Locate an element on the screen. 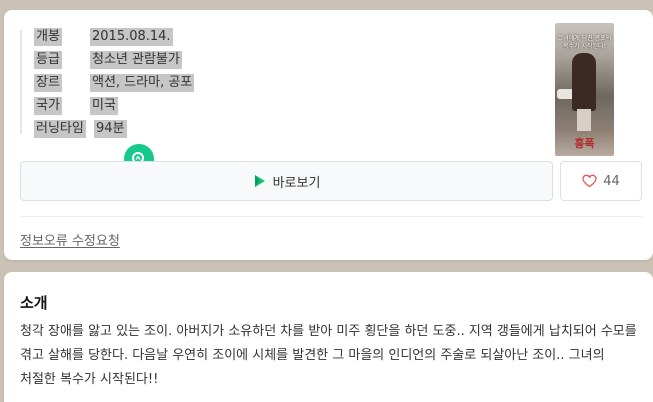  info-key-genre: 장르 is located at coordinates (48, 83).